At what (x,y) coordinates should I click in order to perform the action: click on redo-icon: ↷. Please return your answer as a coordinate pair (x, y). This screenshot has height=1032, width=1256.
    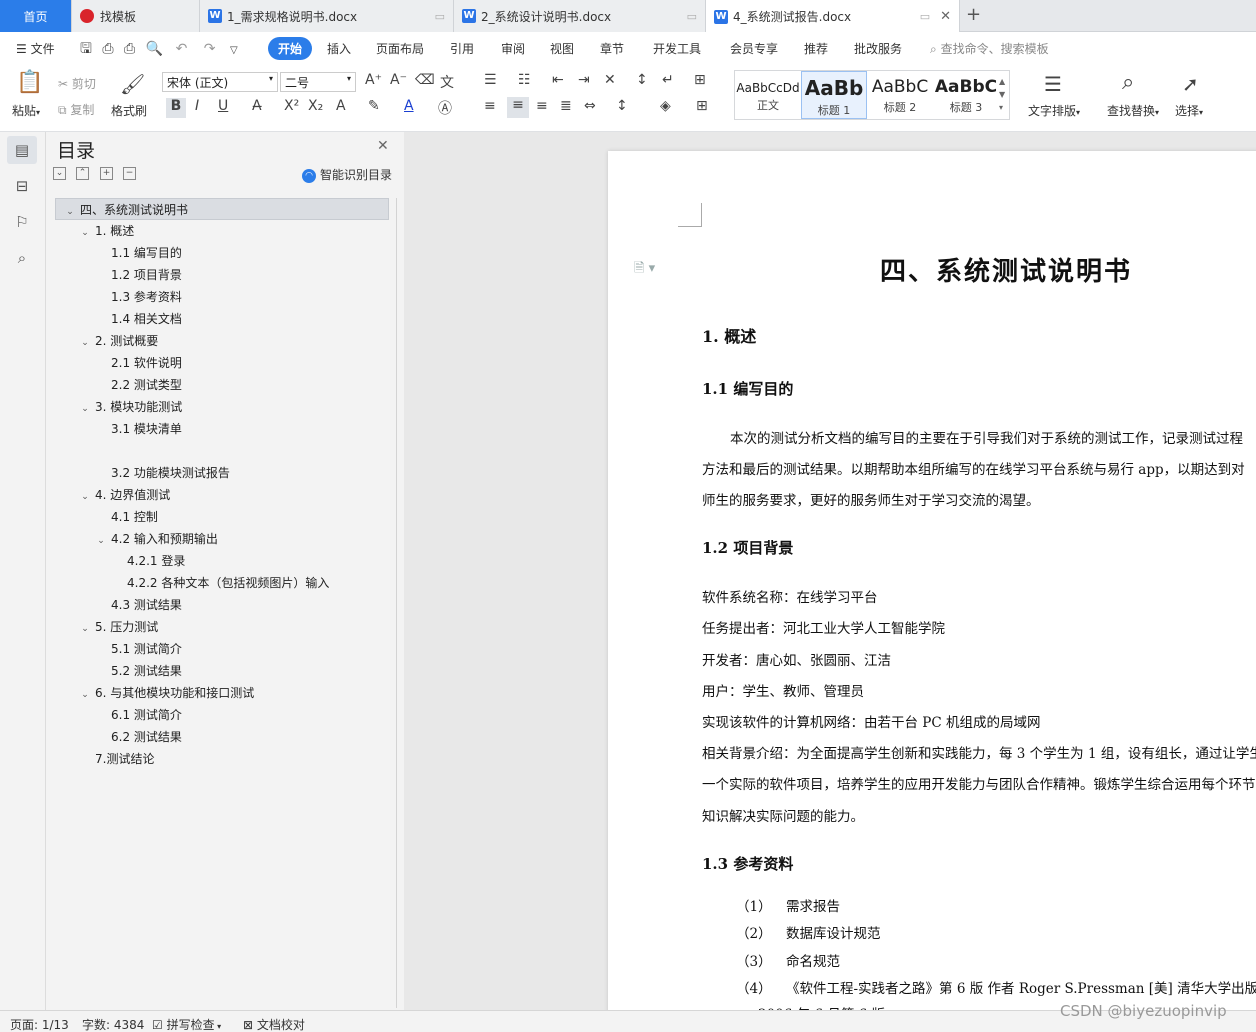
    Looking at the image, I should click on (210, 49).